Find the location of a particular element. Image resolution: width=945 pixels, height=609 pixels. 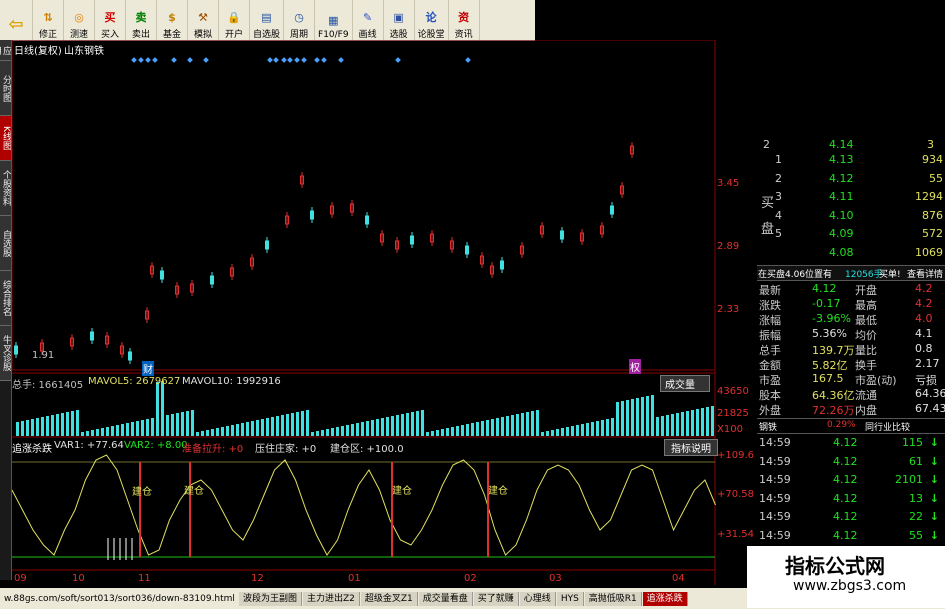

toolbar-button-clock: ◷ 周期 is located at coordinates (300, 20).